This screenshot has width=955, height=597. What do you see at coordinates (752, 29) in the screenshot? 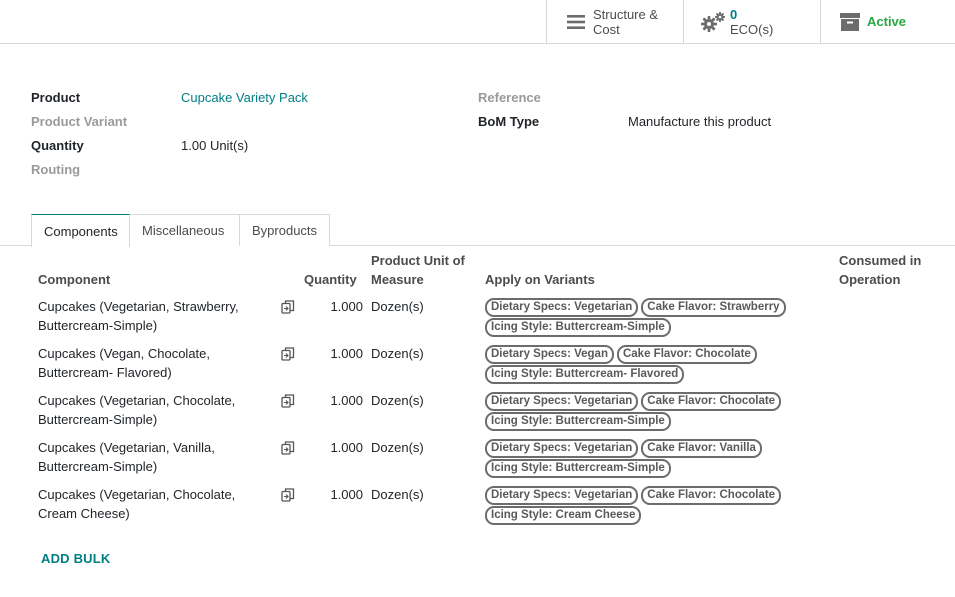
I see `eco-label: ECO(s)` at bounding box center [752, 29].